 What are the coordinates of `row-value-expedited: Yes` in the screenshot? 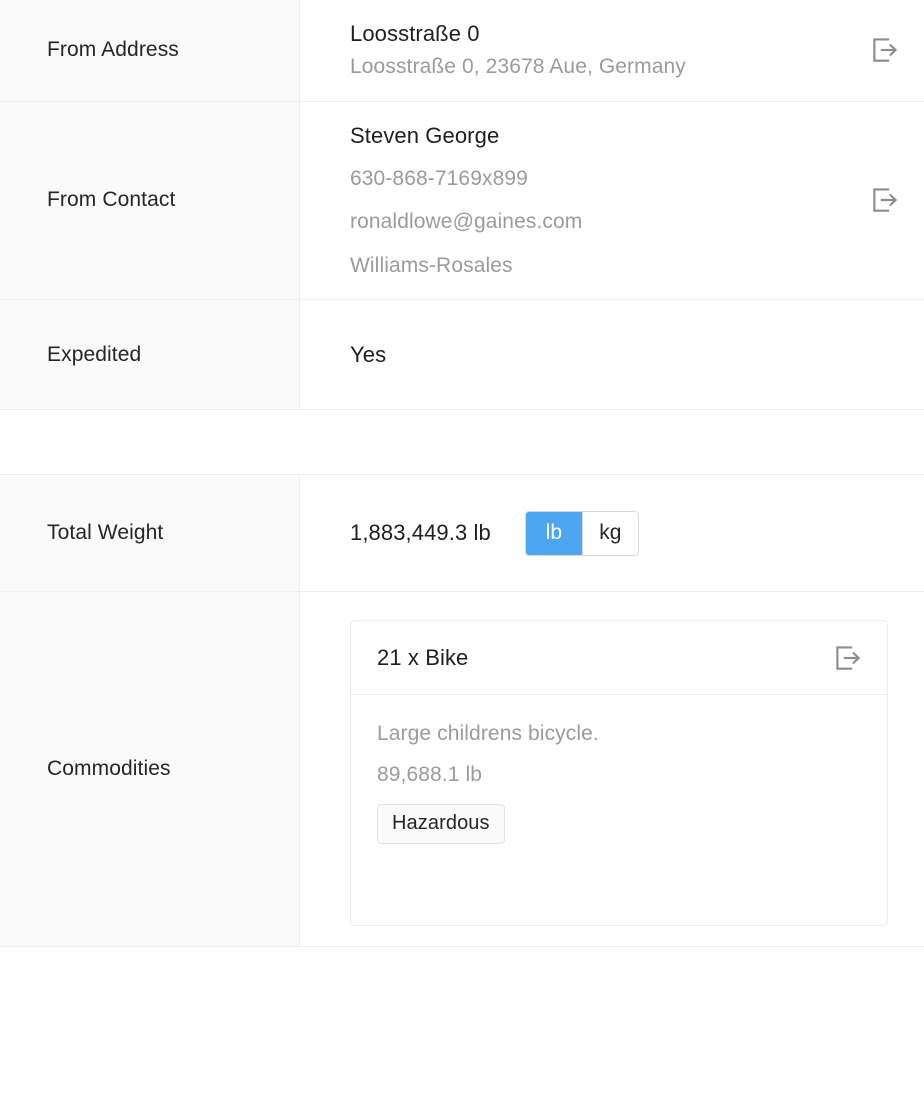 It's located at (612, 355).